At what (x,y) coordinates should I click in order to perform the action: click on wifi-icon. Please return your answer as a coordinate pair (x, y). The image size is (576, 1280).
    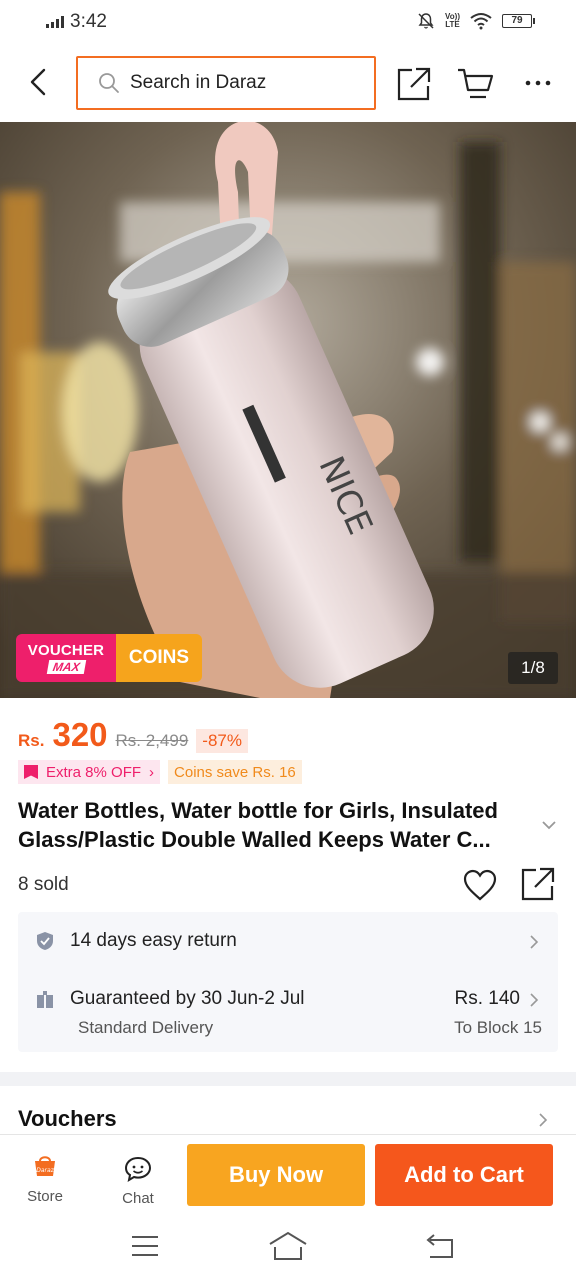
    Looking at the image, I should click on (481, 21).